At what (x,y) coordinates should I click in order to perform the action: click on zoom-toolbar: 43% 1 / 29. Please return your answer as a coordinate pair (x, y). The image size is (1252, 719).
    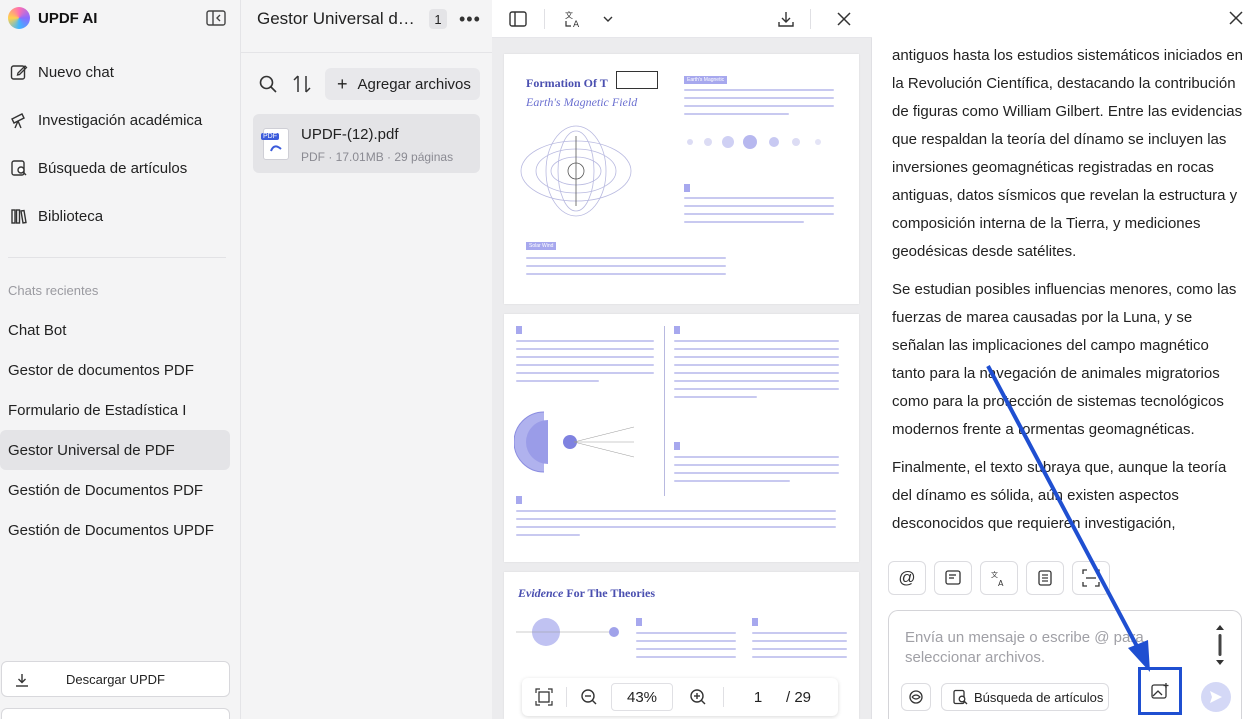
    Looking at the image, I should click on (680, 697).